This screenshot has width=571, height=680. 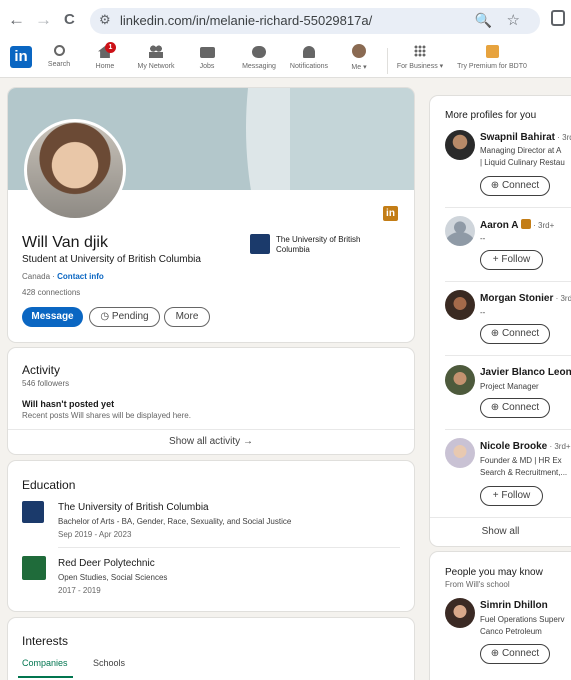 What do you see at coordinates (559, 446) in the screenshot?
I see `connection-degree: · 3rd+` at bounding box center [559, 446].